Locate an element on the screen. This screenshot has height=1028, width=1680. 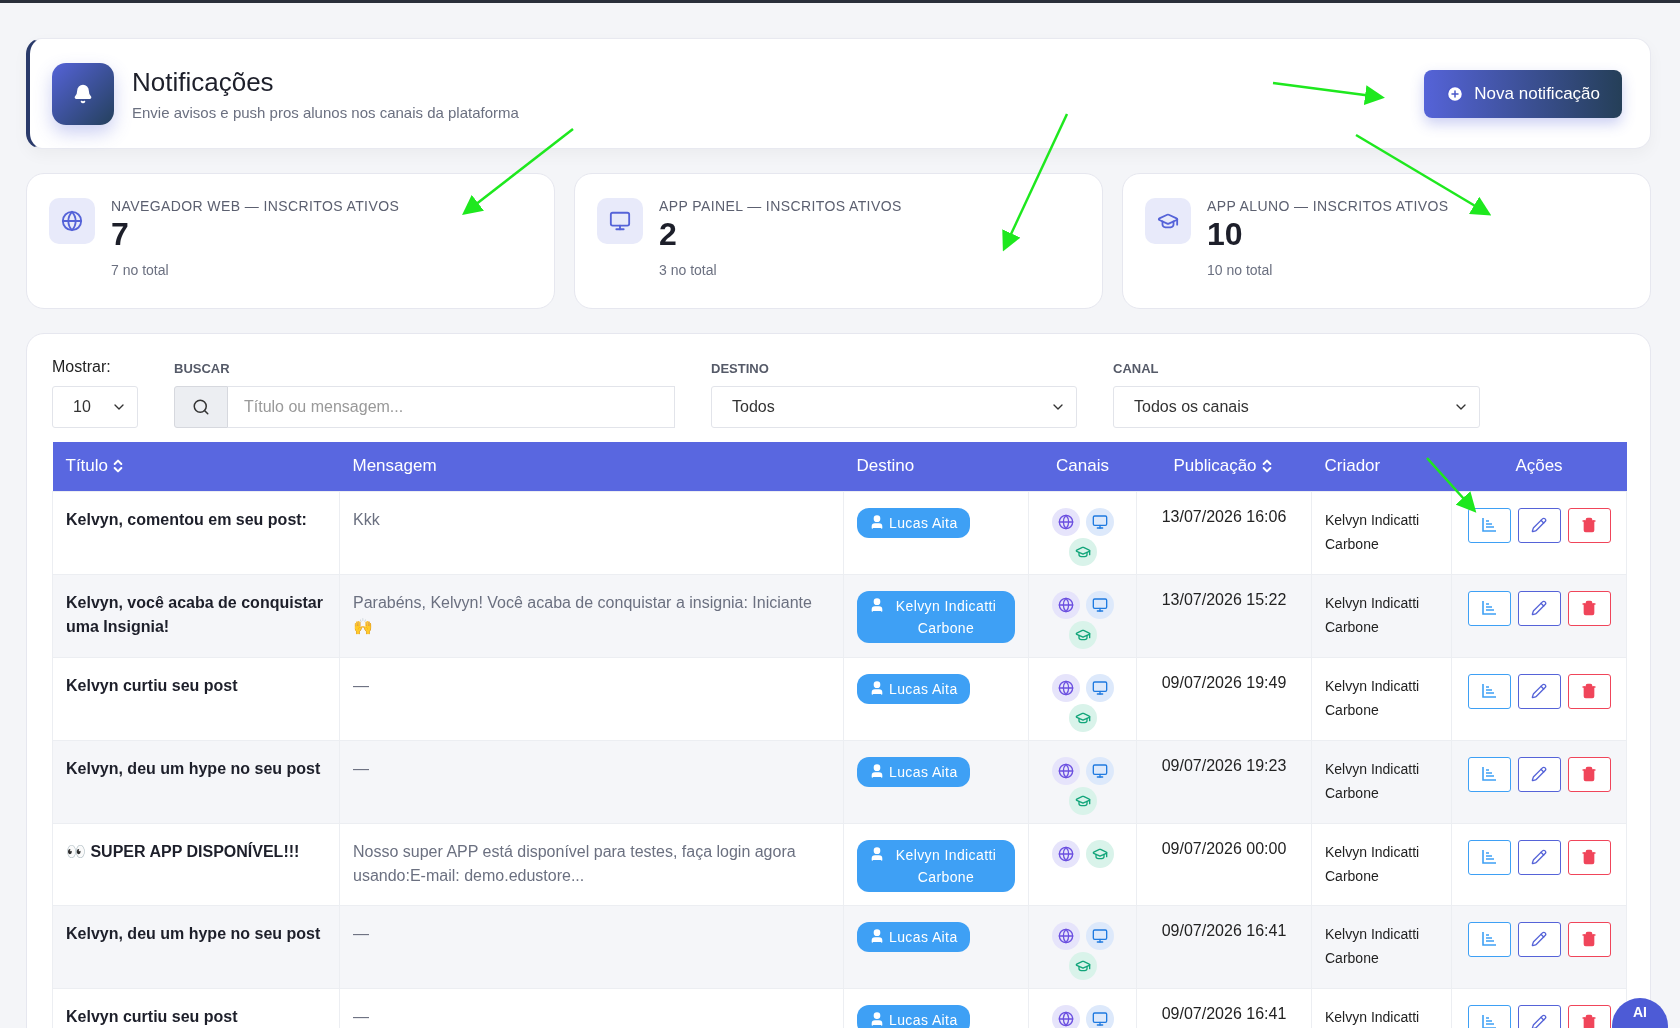
creator-name: Kelvyn Indicatti is located at coordinates (1372, 1016).